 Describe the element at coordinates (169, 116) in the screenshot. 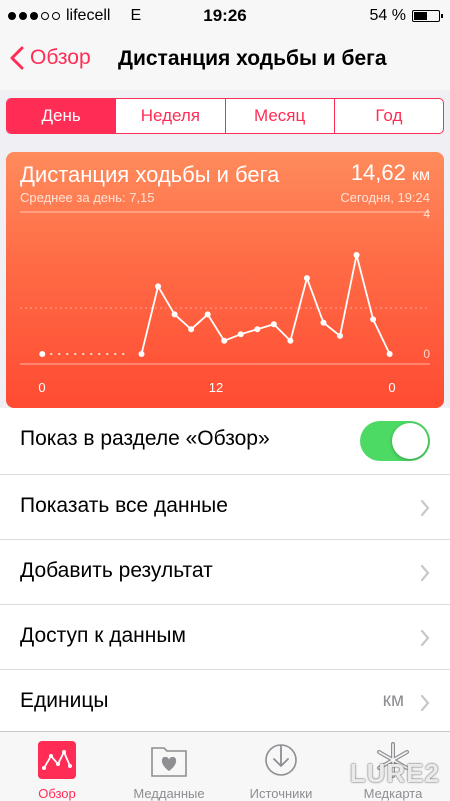

I see `segment-week: Неделя` at that location.